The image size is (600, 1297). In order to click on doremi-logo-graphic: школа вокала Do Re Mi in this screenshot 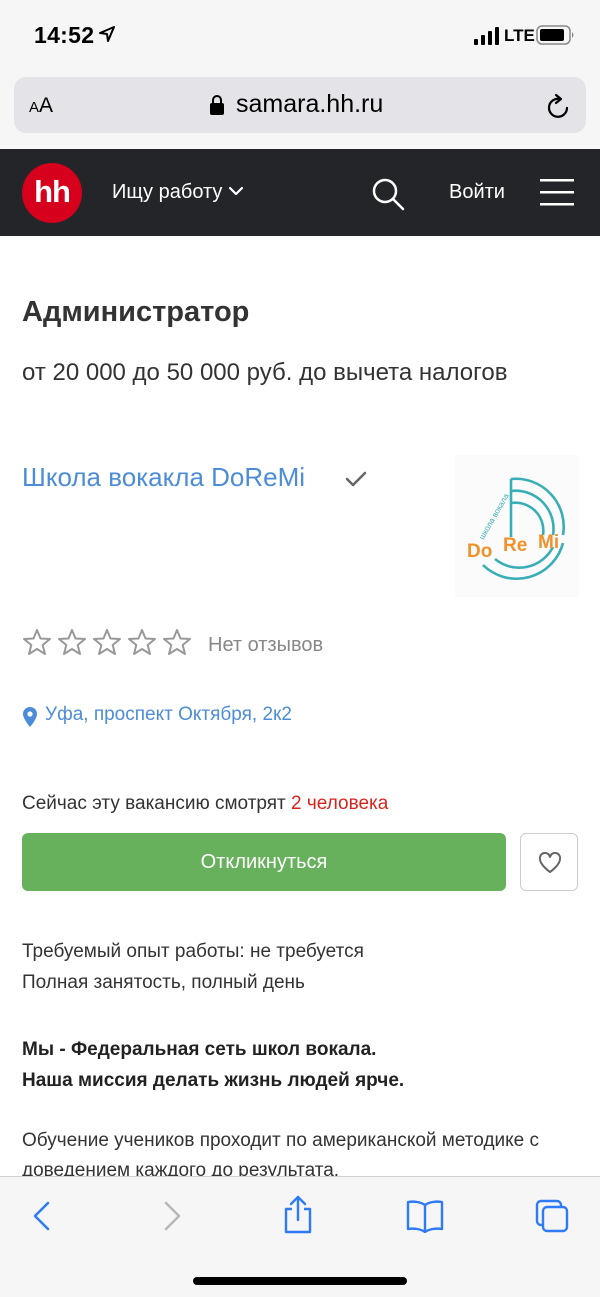, I will do `click(516, 528)`.